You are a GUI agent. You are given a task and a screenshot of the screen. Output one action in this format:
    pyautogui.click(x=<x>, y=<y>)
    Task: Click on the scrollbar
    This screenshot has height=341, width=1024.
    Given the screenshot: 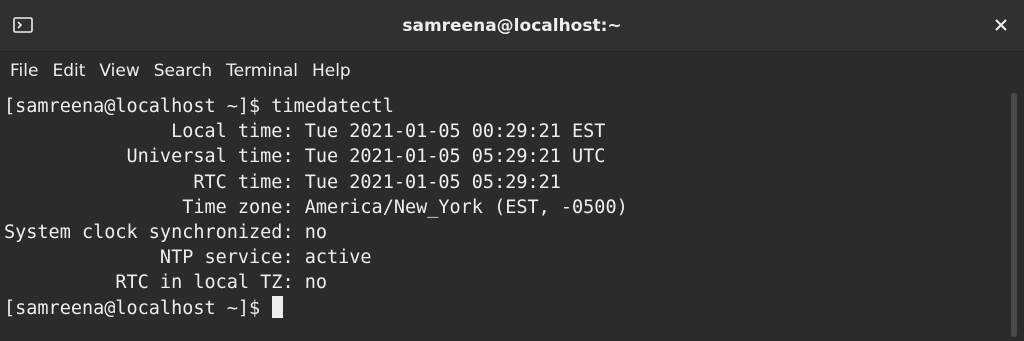 What is the action you would take?
    pyautogui.click(x=1015, y=215)
    